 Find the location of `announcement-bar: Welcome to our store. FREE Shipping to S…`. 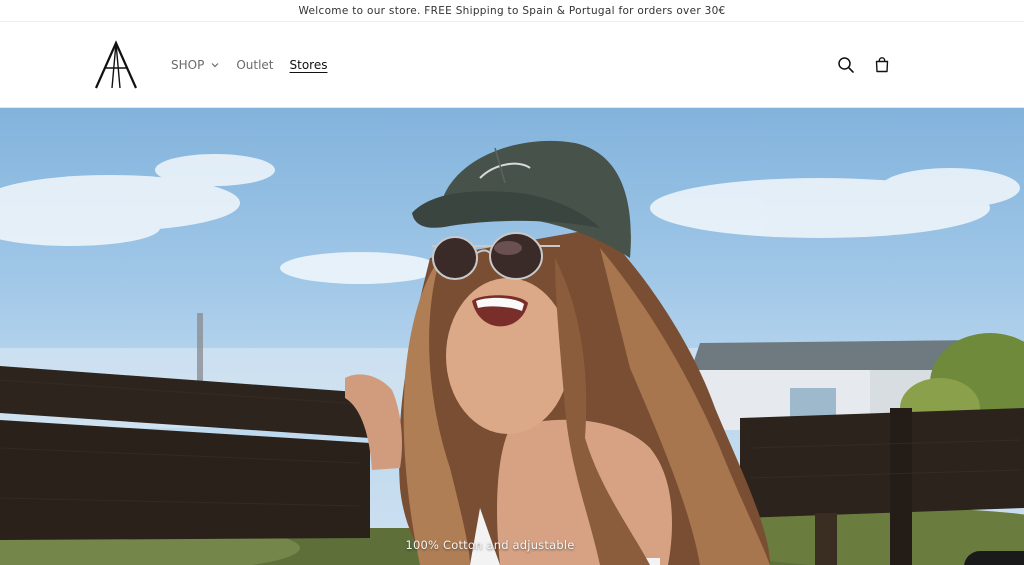

announcement-bar: Welcome to our store. FREE Shipping to S… is located at coordinates (512, 11).